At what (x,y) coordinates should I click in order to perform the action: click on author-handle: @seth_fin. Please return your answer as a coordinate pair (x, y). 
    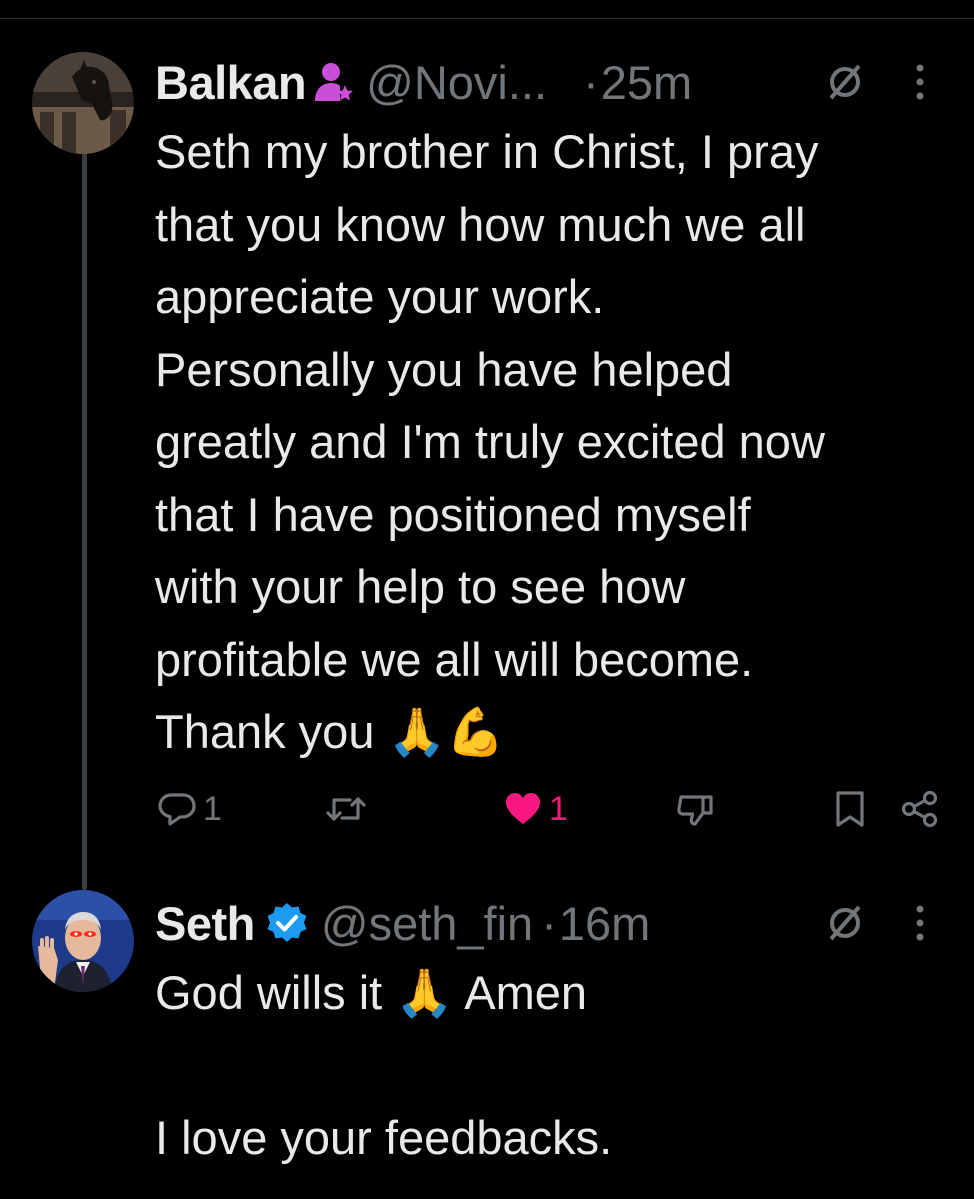
    Looking at the image, I should click on (427, 923).